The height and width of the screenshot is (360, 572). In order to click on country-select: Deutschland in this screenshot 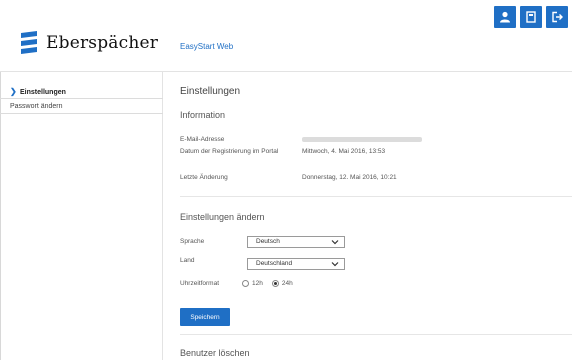, I will do `click(296, 264)`.